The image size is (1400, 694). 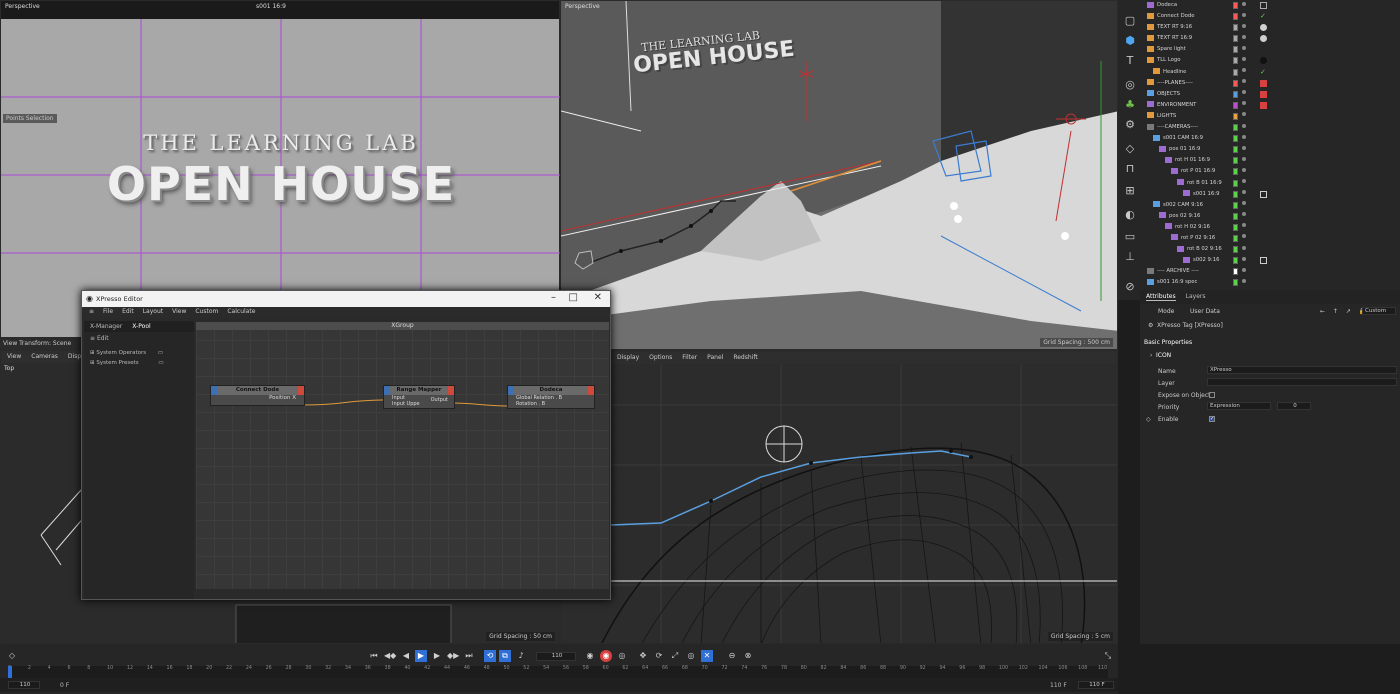 What do you see at coordinates (103, 338) in the screenshot?
I see `edit-menu: Edit` at bounding box center [103, 338].